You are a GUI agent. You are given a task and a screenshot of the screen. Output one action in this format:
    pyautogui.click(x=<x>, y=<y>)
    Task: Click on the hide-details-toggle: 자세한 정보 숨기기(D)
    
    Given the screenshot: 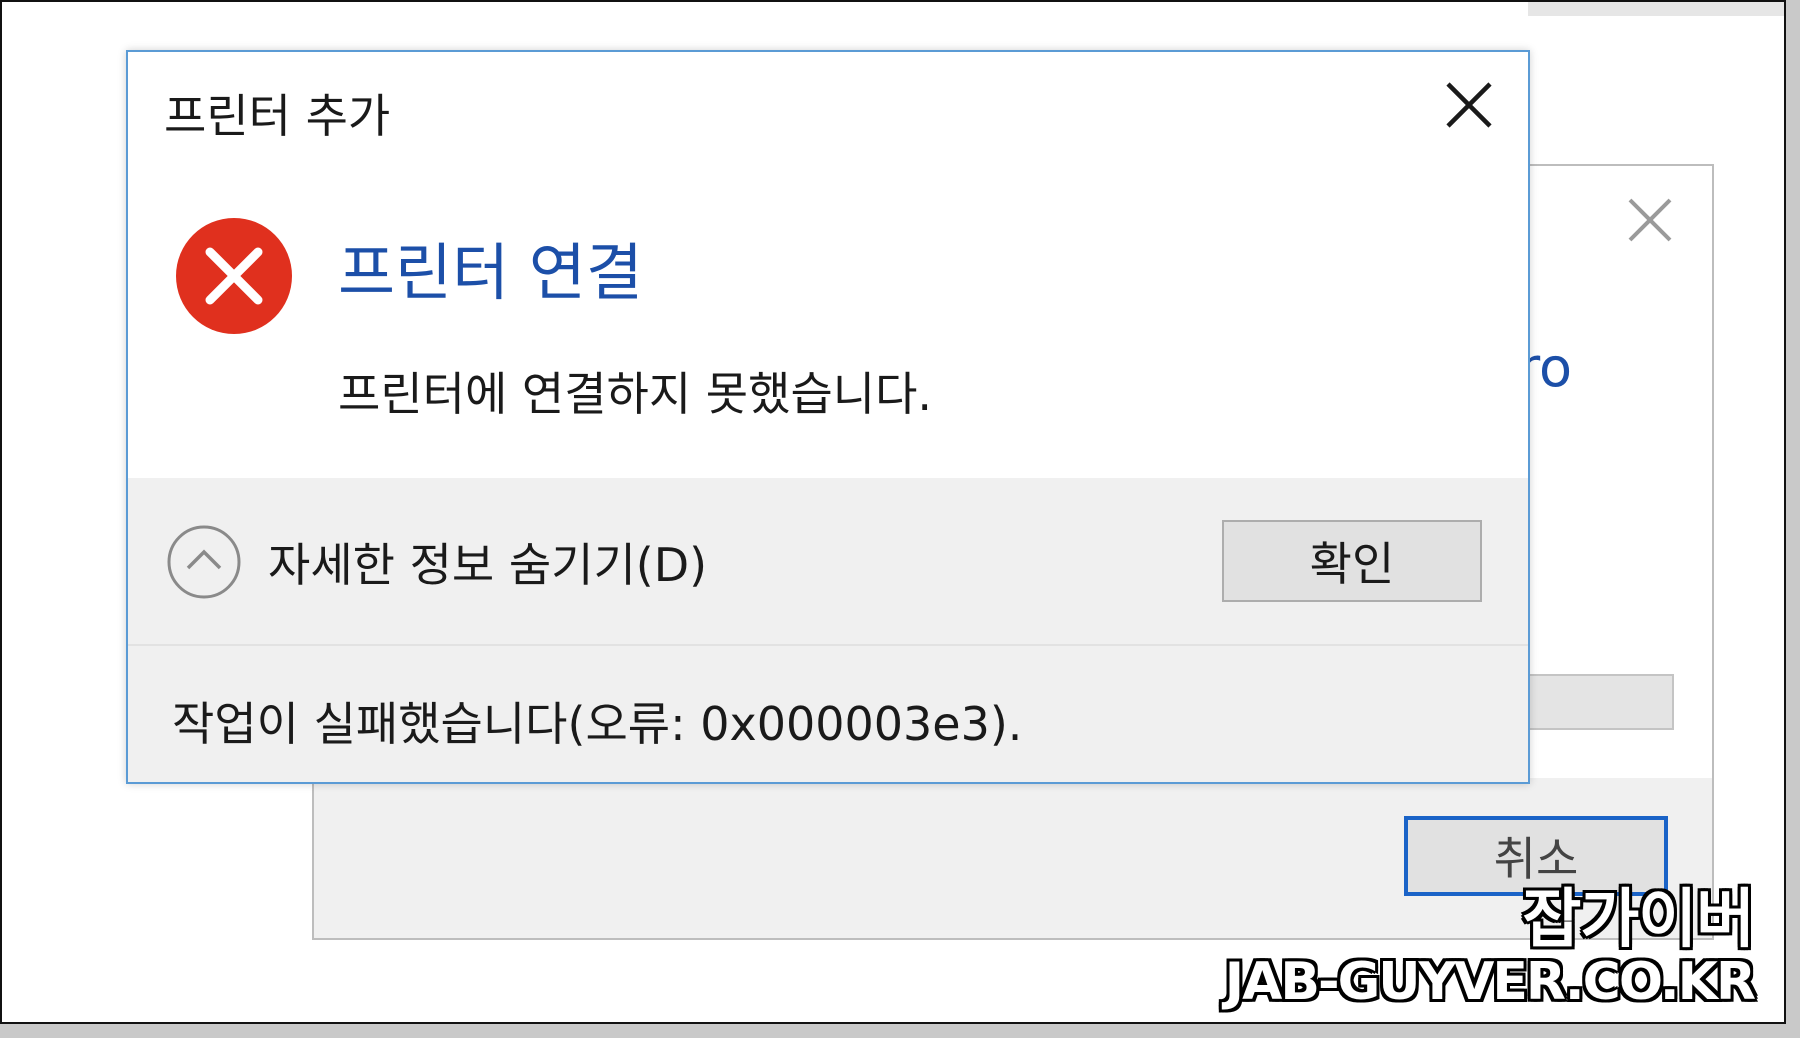 What is the action you would take?
    pyautogui.click(x=436, y=562)
    